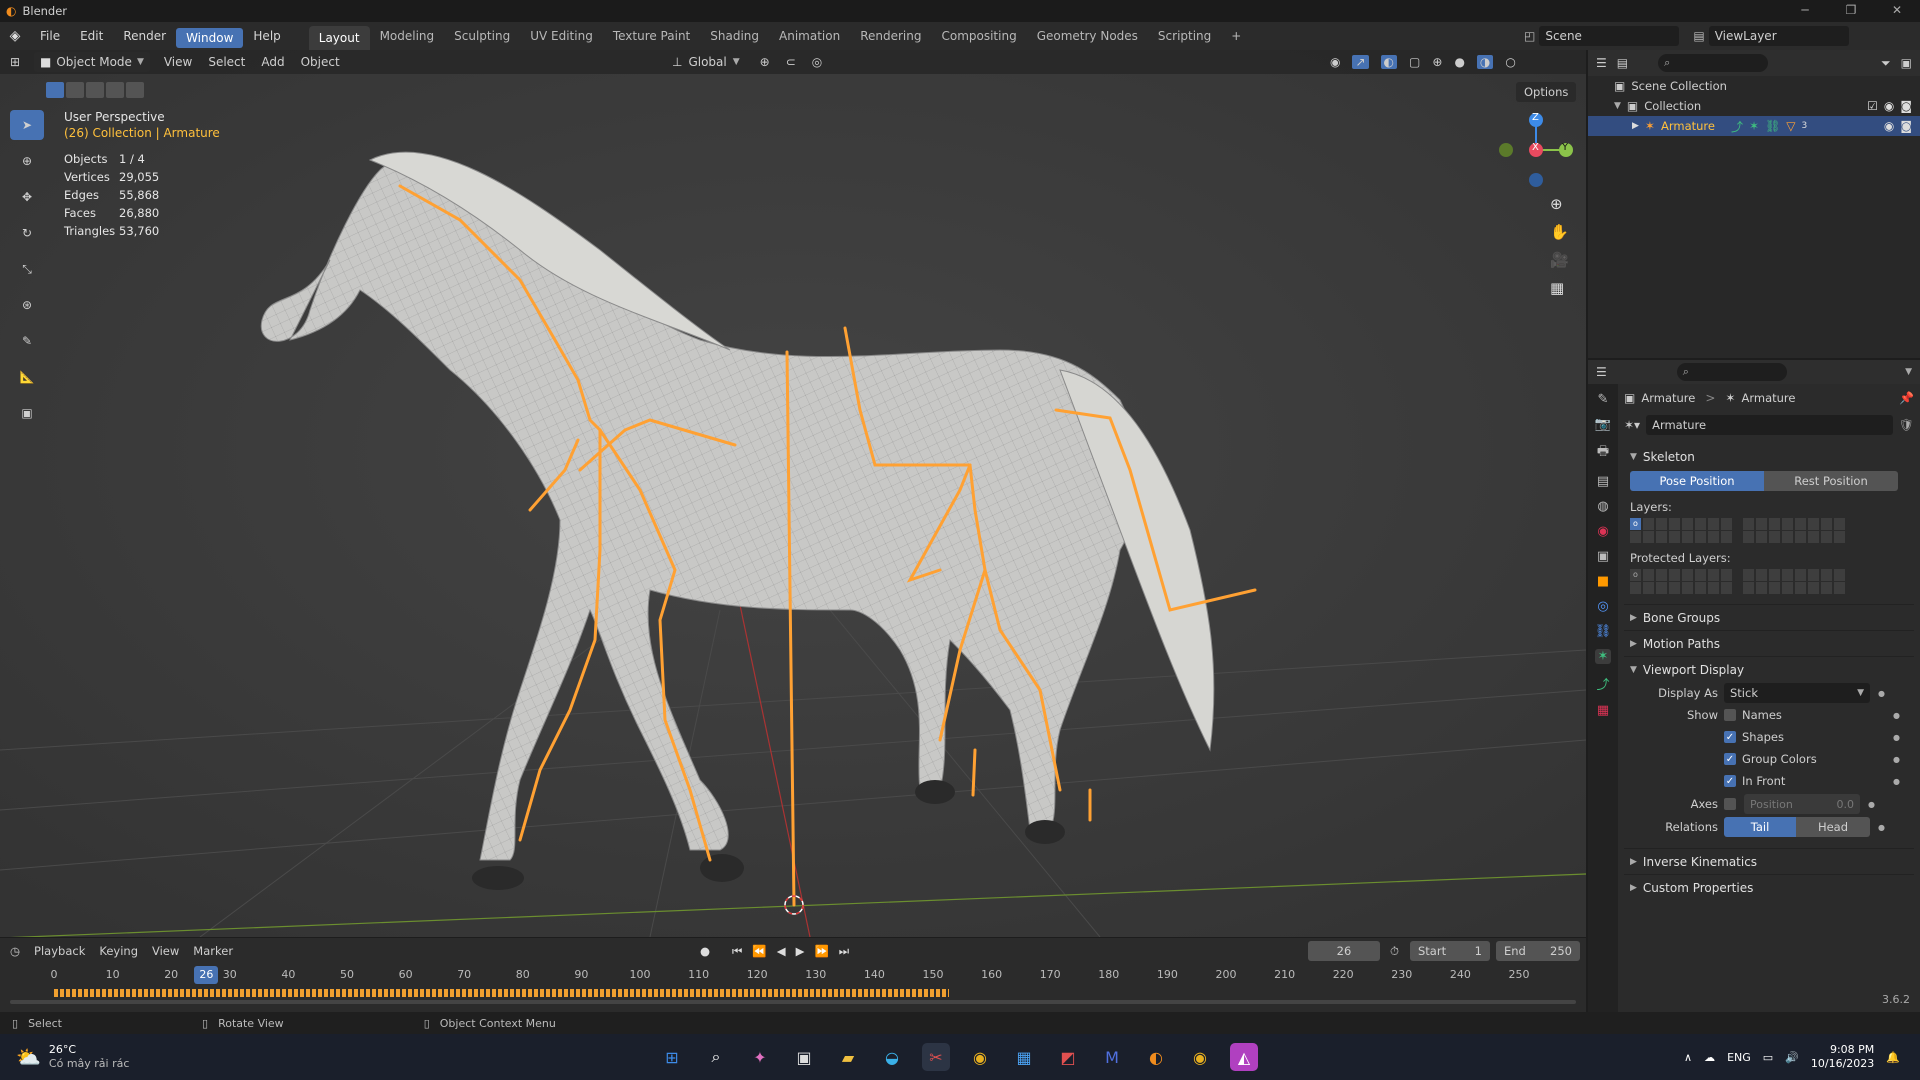 The image size is (1920, 1080). I want to click on add-cube-tool: ▣, so click(27, 413).